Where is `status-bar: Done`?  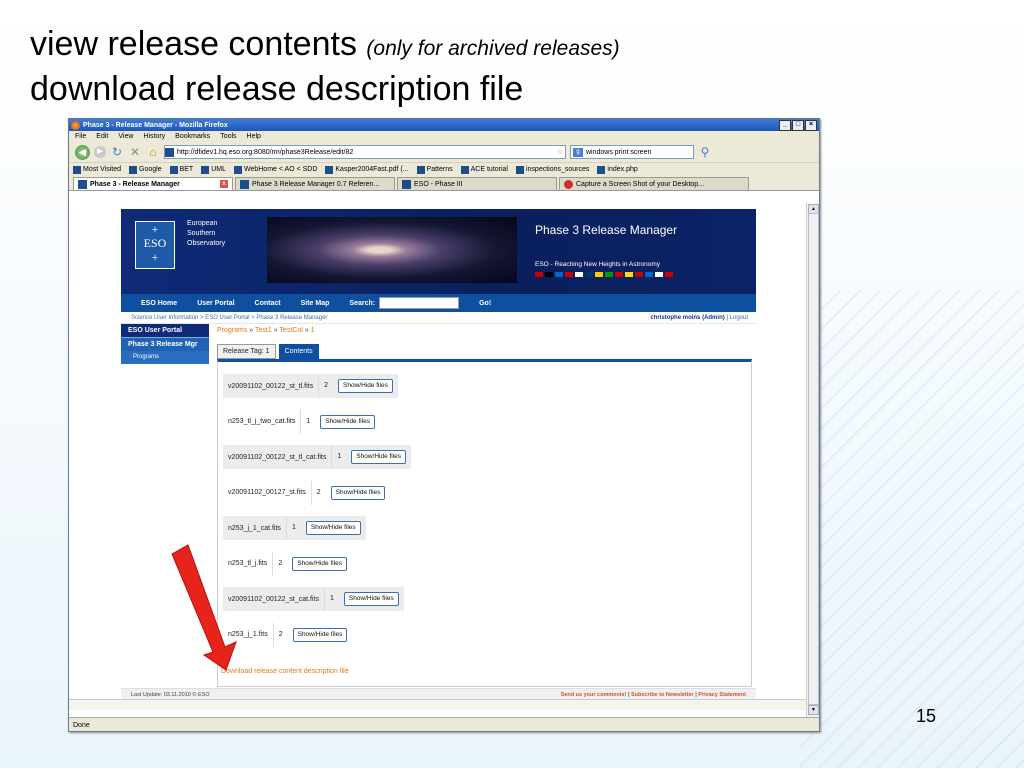 status-bar: Done is located at coordinates (444, 724).